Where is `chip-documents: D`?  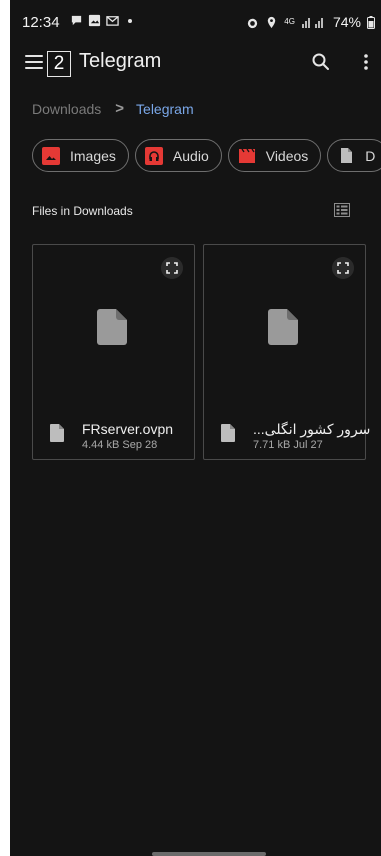 chip-documents: D is located at coordinates (354, 155).